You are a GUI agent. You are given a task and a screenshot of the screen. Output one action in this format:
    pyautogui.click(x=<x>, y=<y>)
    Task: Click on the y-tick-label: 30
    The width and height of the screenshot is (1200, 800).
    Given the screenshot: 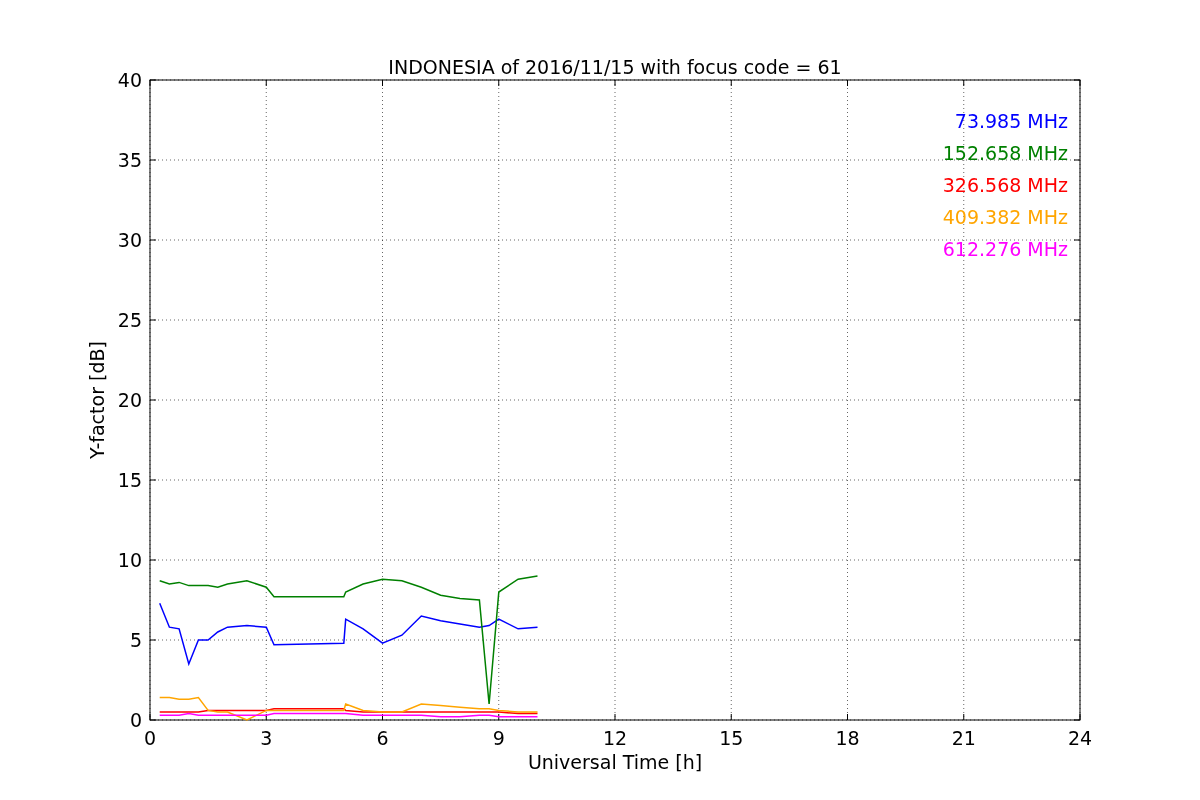 What is the action you would take?
    pyautogui.click(x=129, y=240)
    